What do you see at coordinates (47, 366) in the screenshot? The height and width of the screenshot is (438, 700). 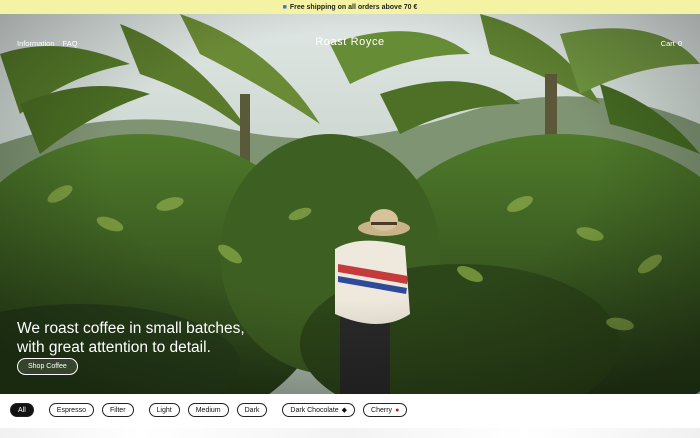 I see `shop-coffee-button: Shop Coffee` at bounding box center [47, 366].